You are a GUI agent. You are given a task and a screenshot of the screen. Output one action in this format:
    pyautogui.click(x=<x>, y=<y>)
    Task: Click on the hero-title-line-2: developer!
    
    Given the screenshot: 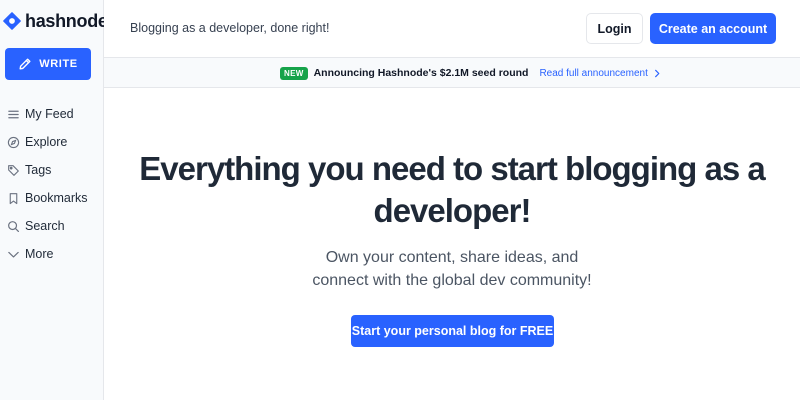 What is the action you would take?
    pyautogui.click(x=452, y=210)
    